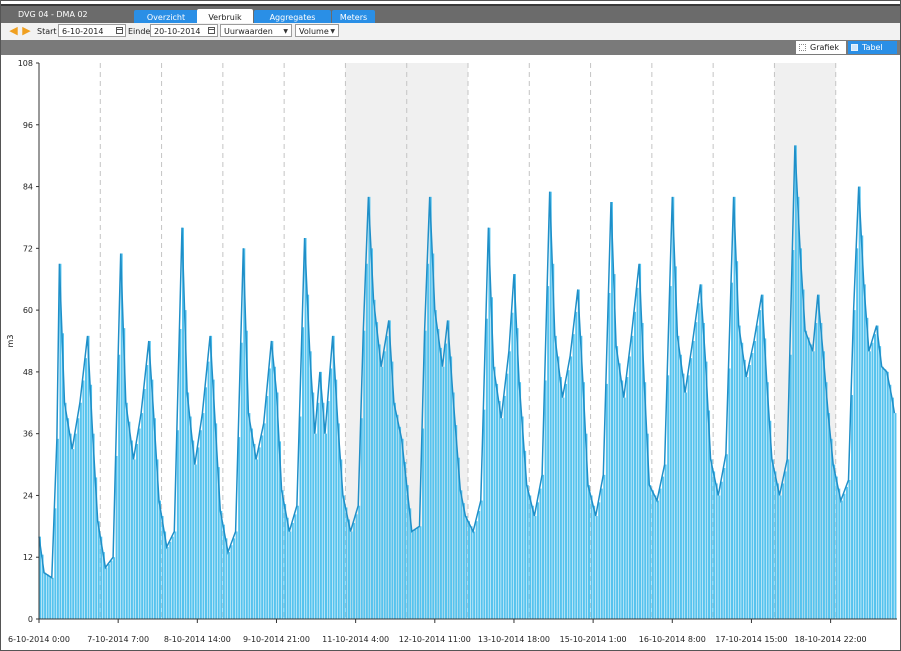 This screenshot has width=901, height=651. I want to click on y-tick-label: 108, so click(25, 63).